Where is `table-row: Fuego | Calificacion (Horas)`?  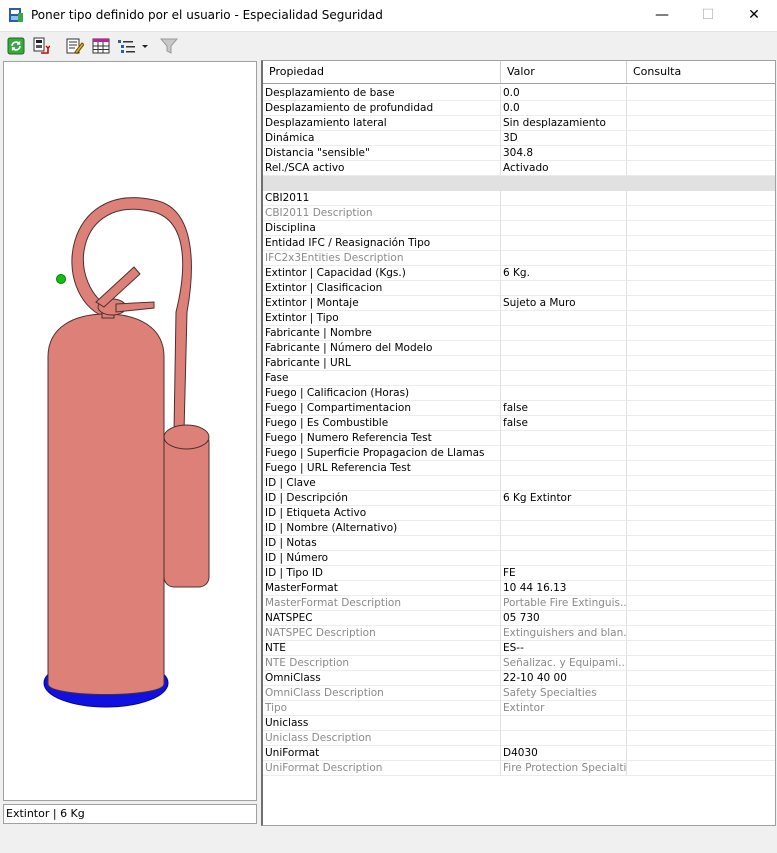 table-row: Fuego | Calificacion (Horas) is located at coordinates (519, 393).